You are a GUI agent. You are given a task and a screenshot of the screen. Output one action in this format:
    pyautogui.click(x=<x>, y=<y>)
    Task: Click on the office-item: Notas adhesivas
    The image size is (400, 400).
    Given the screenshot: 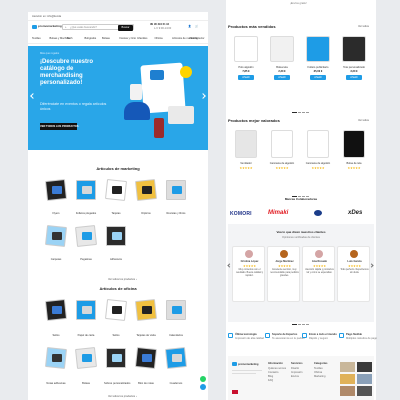 What is the action you would take?
    pyautogui.click(x=56, y=368)
    